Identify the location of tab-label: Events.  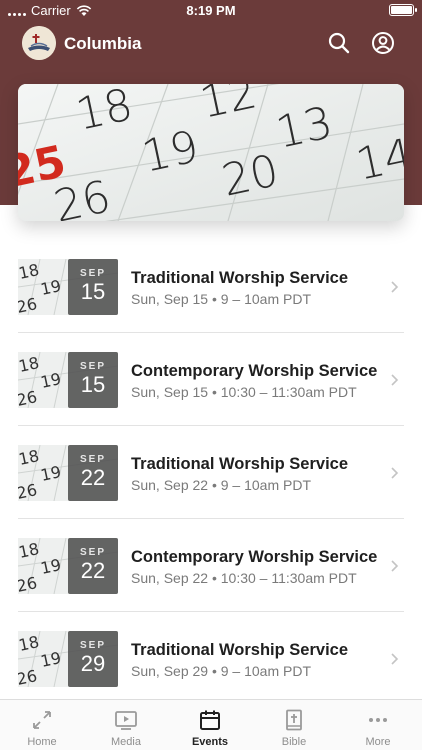
(210, 742).